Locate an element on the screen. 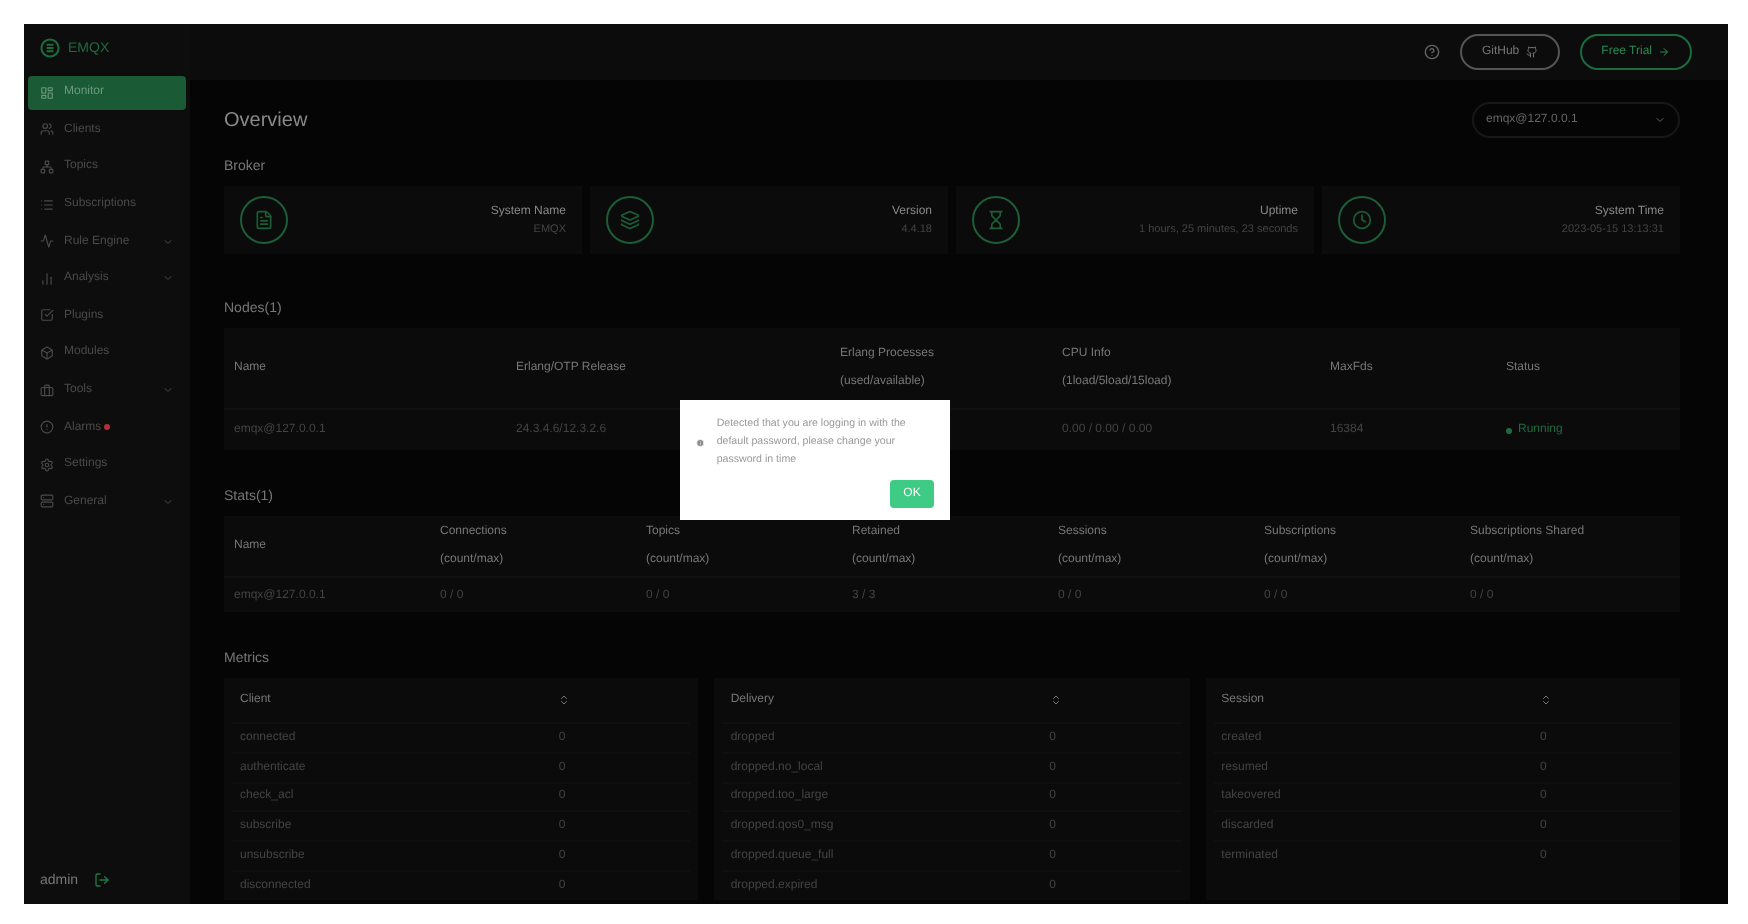 This screenshot has height=924, width=1748. status-dot is located at coordinates (1509, 430).